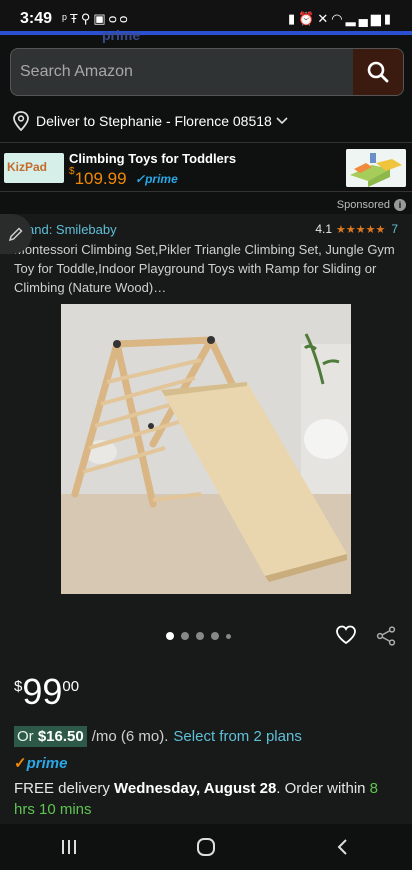  What do you see at coordinates (293, 18) in the screenshot?
I see `battery-saver-icon: ▮` at bounding box center [293, 18].